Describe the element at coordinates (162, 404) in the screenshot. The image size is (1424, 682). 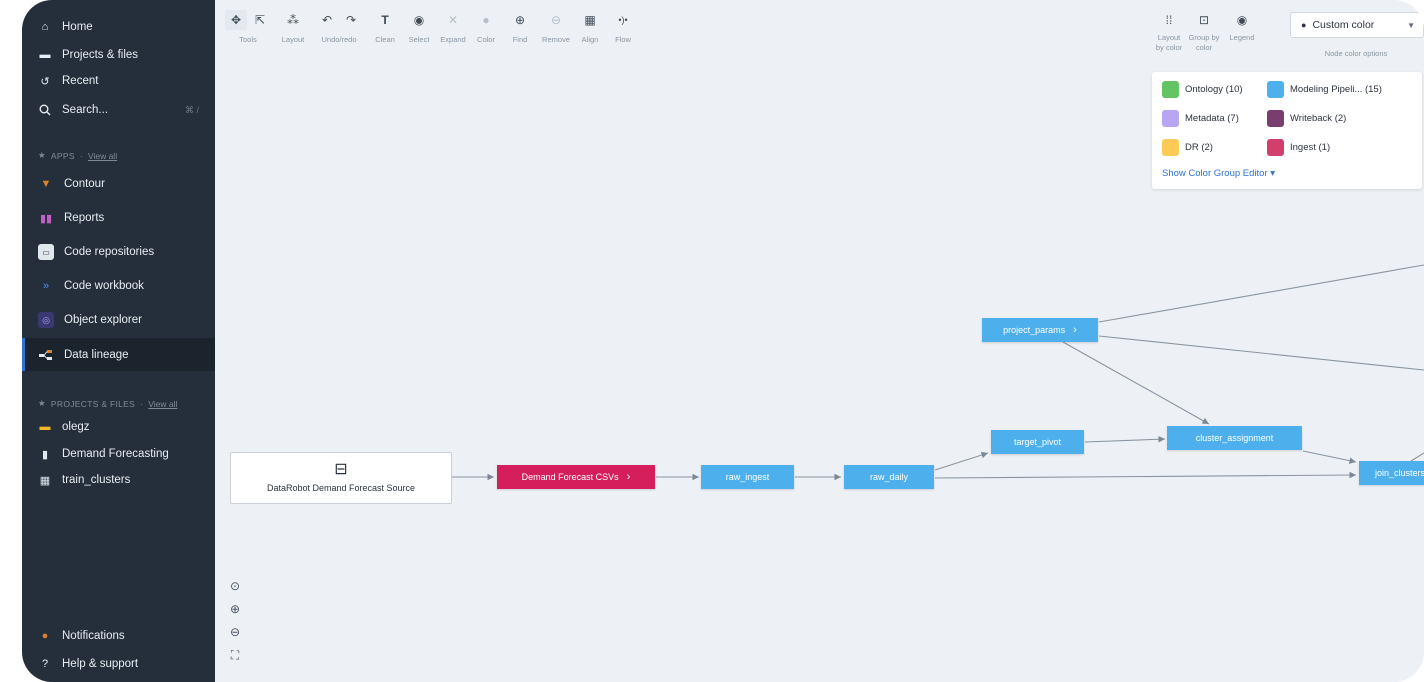
I see `projects-view-all-link: View all` at that location.